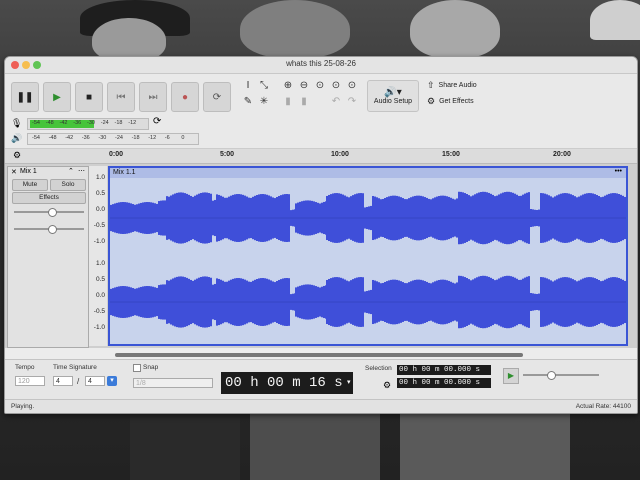 Image resolution: width=640 pixels, height=480 pixels. I want to click on ruler-tick-label: 15:00, so click(451, 154).